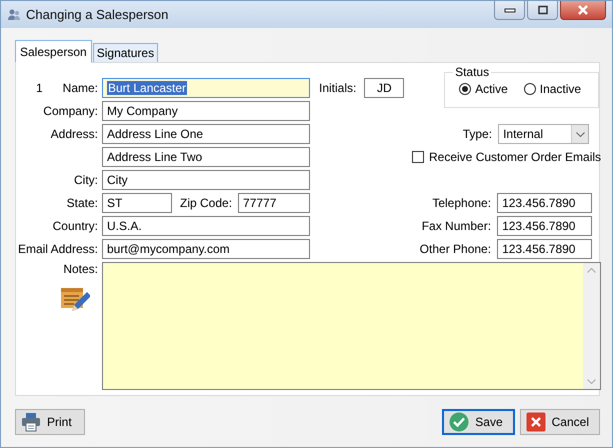  What do you see at coordinates (544, 203) in the screenshot?
I see `telephone-field: 123.456.7890` at bounding box center [544, 203].